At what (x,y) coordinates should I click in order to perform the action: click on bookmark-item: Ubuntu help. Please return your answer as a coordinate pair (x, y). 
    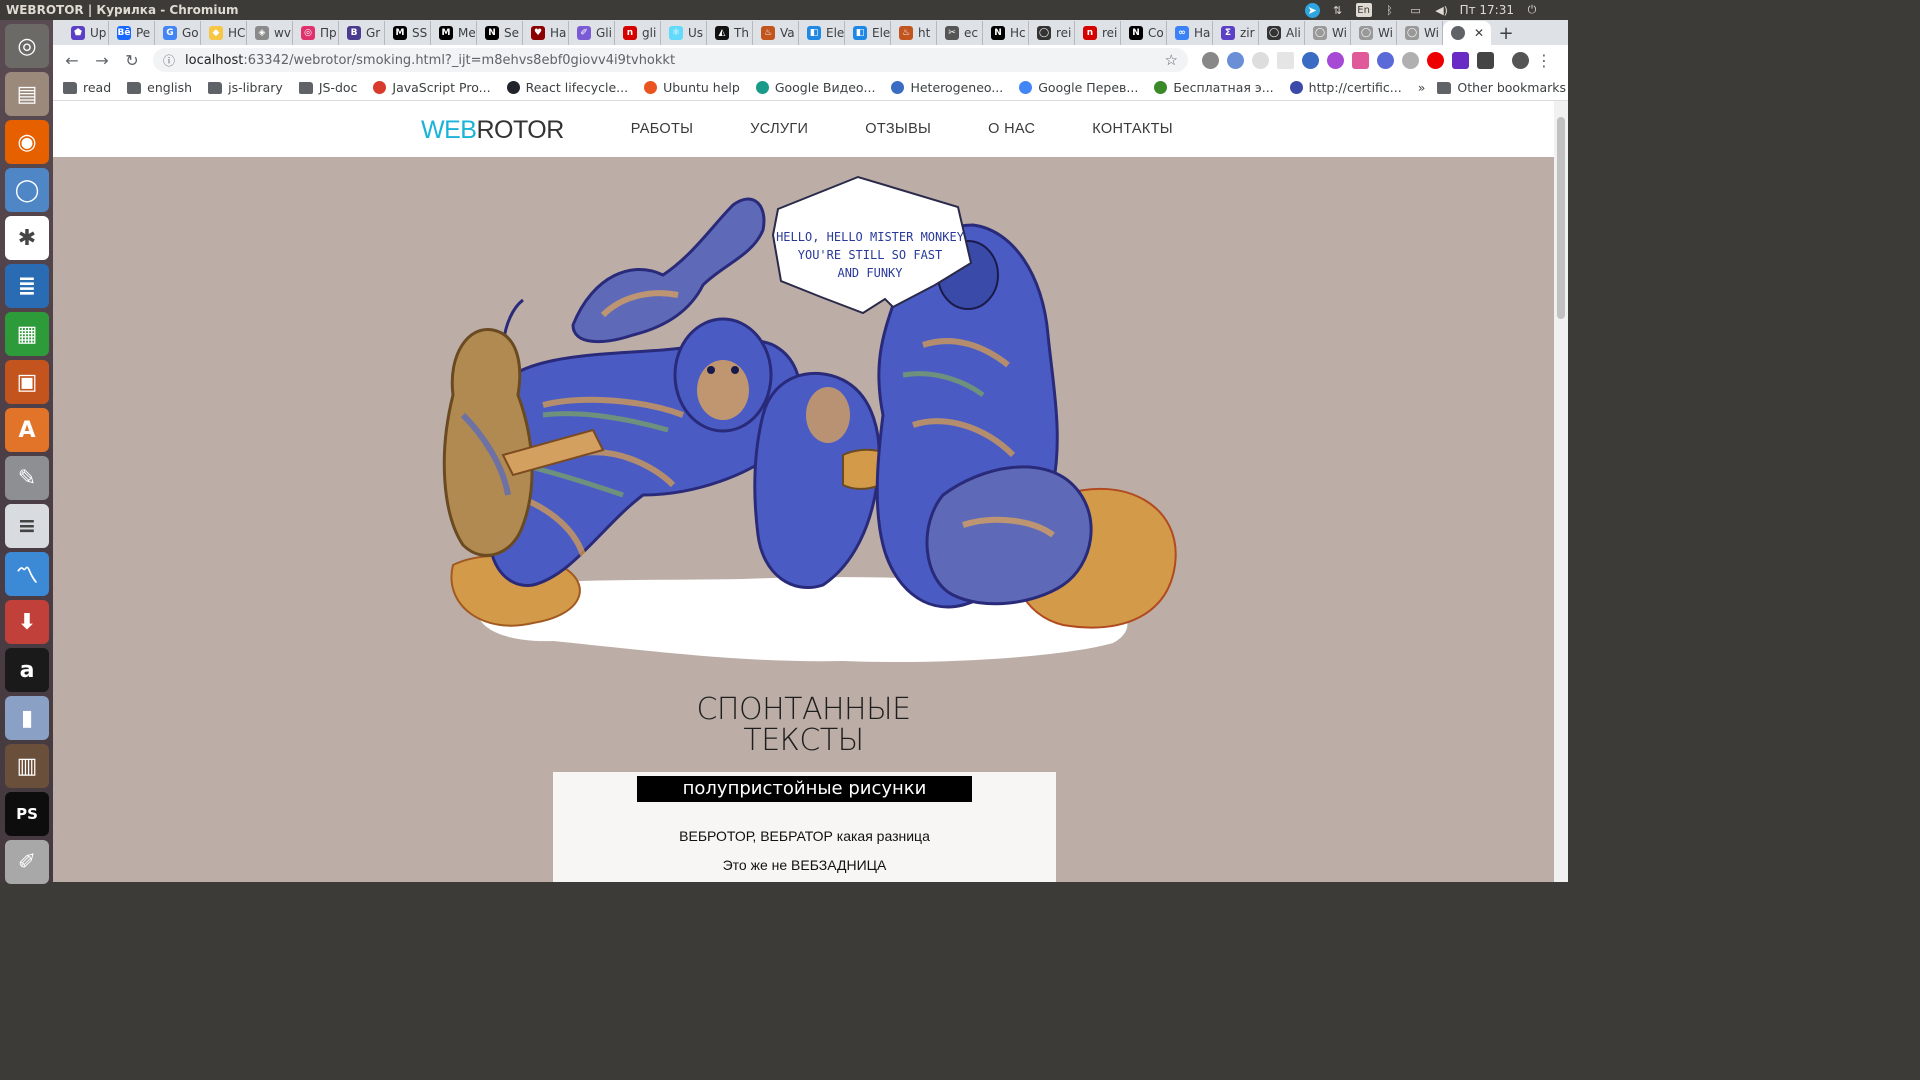
    Looking at the image, I should click on (692, 87).